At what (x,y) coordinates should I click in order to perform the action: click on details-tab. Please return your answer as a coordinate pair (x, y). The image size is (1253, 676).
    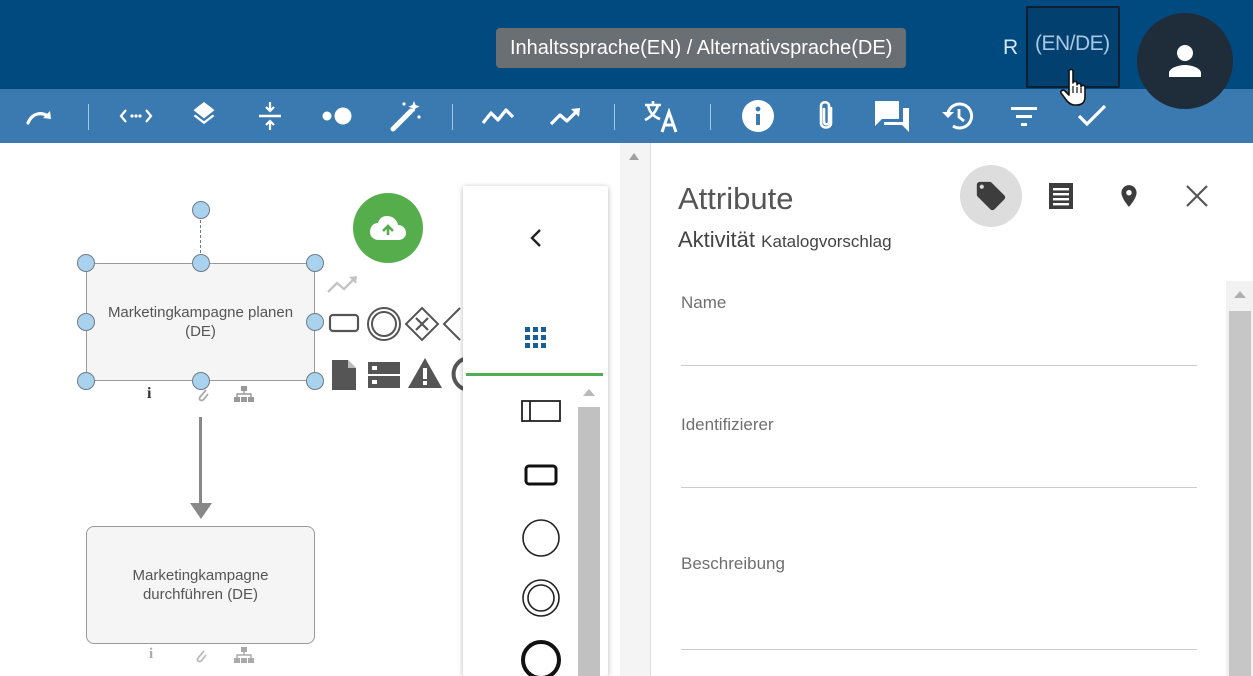
    Looking at the image, I should click on (1061, 196).